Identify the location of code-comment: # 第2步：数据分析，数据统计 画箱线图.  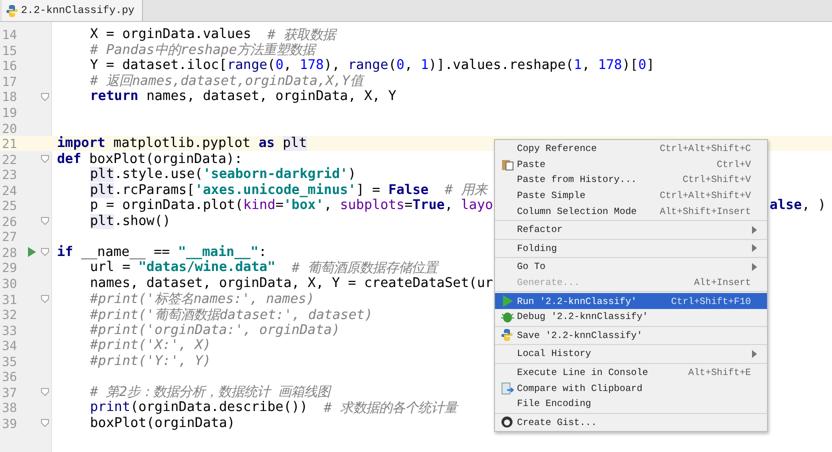
(210, 392).